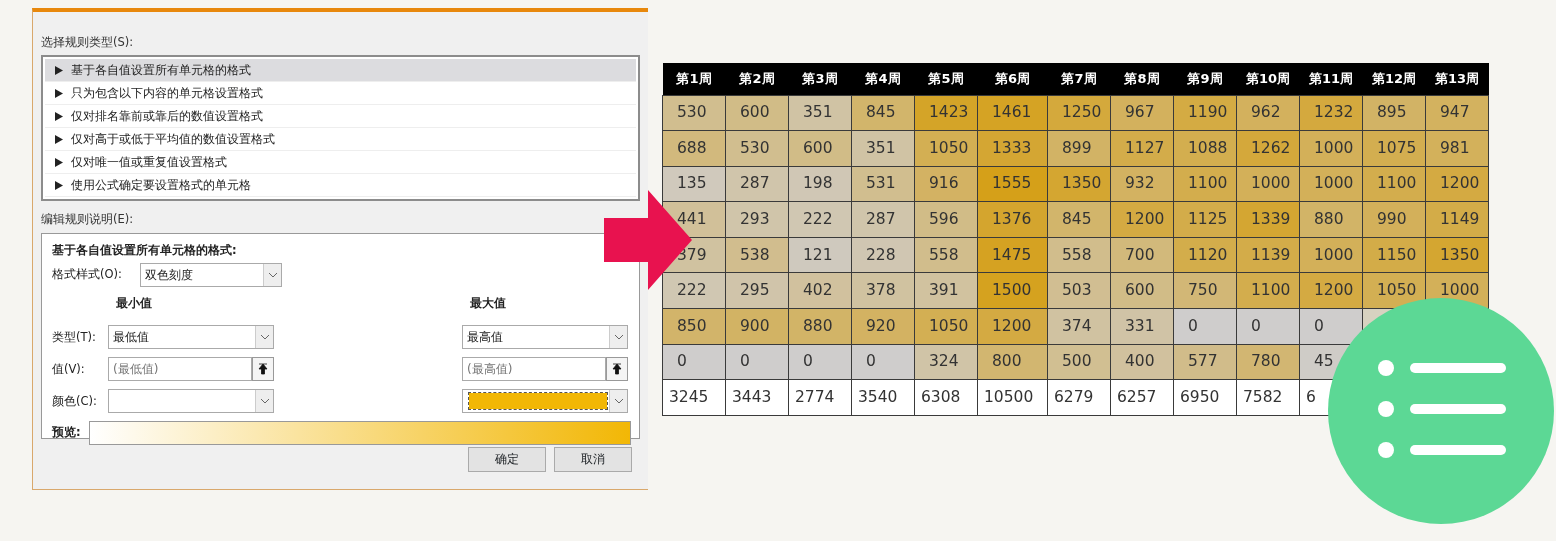 The height and width of the screenshot is (541, 1556). Describe the element at coordinates (694, 184) in the screenshot. I see `table-cell: 135` at that location.